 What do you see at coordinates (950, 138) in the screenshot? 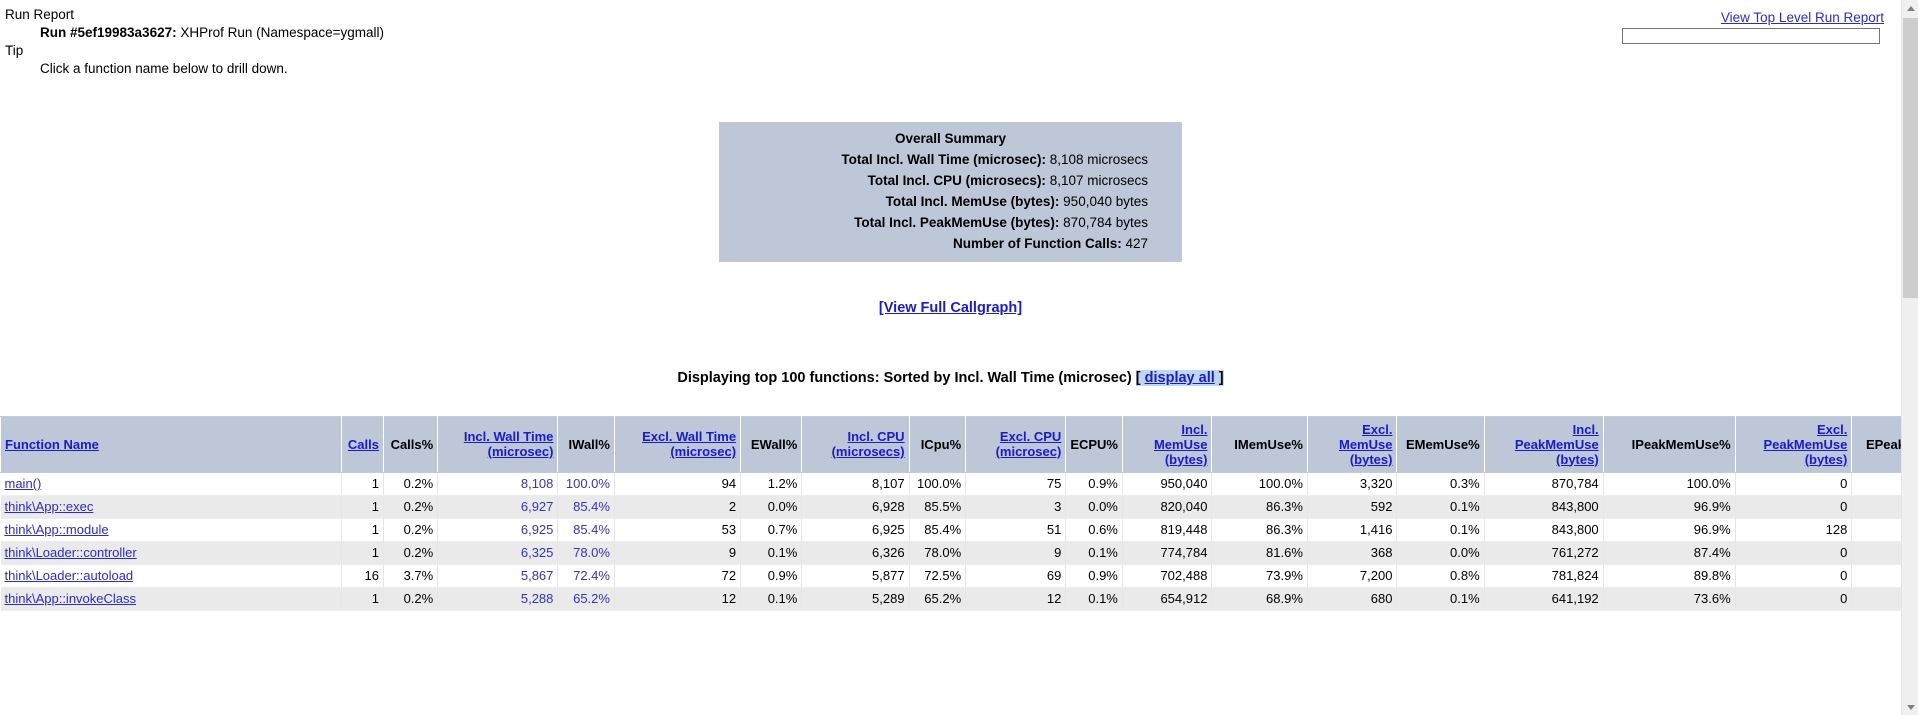
I see `overall-summary-title: Overall Summary` at bounding box center [950, 138].